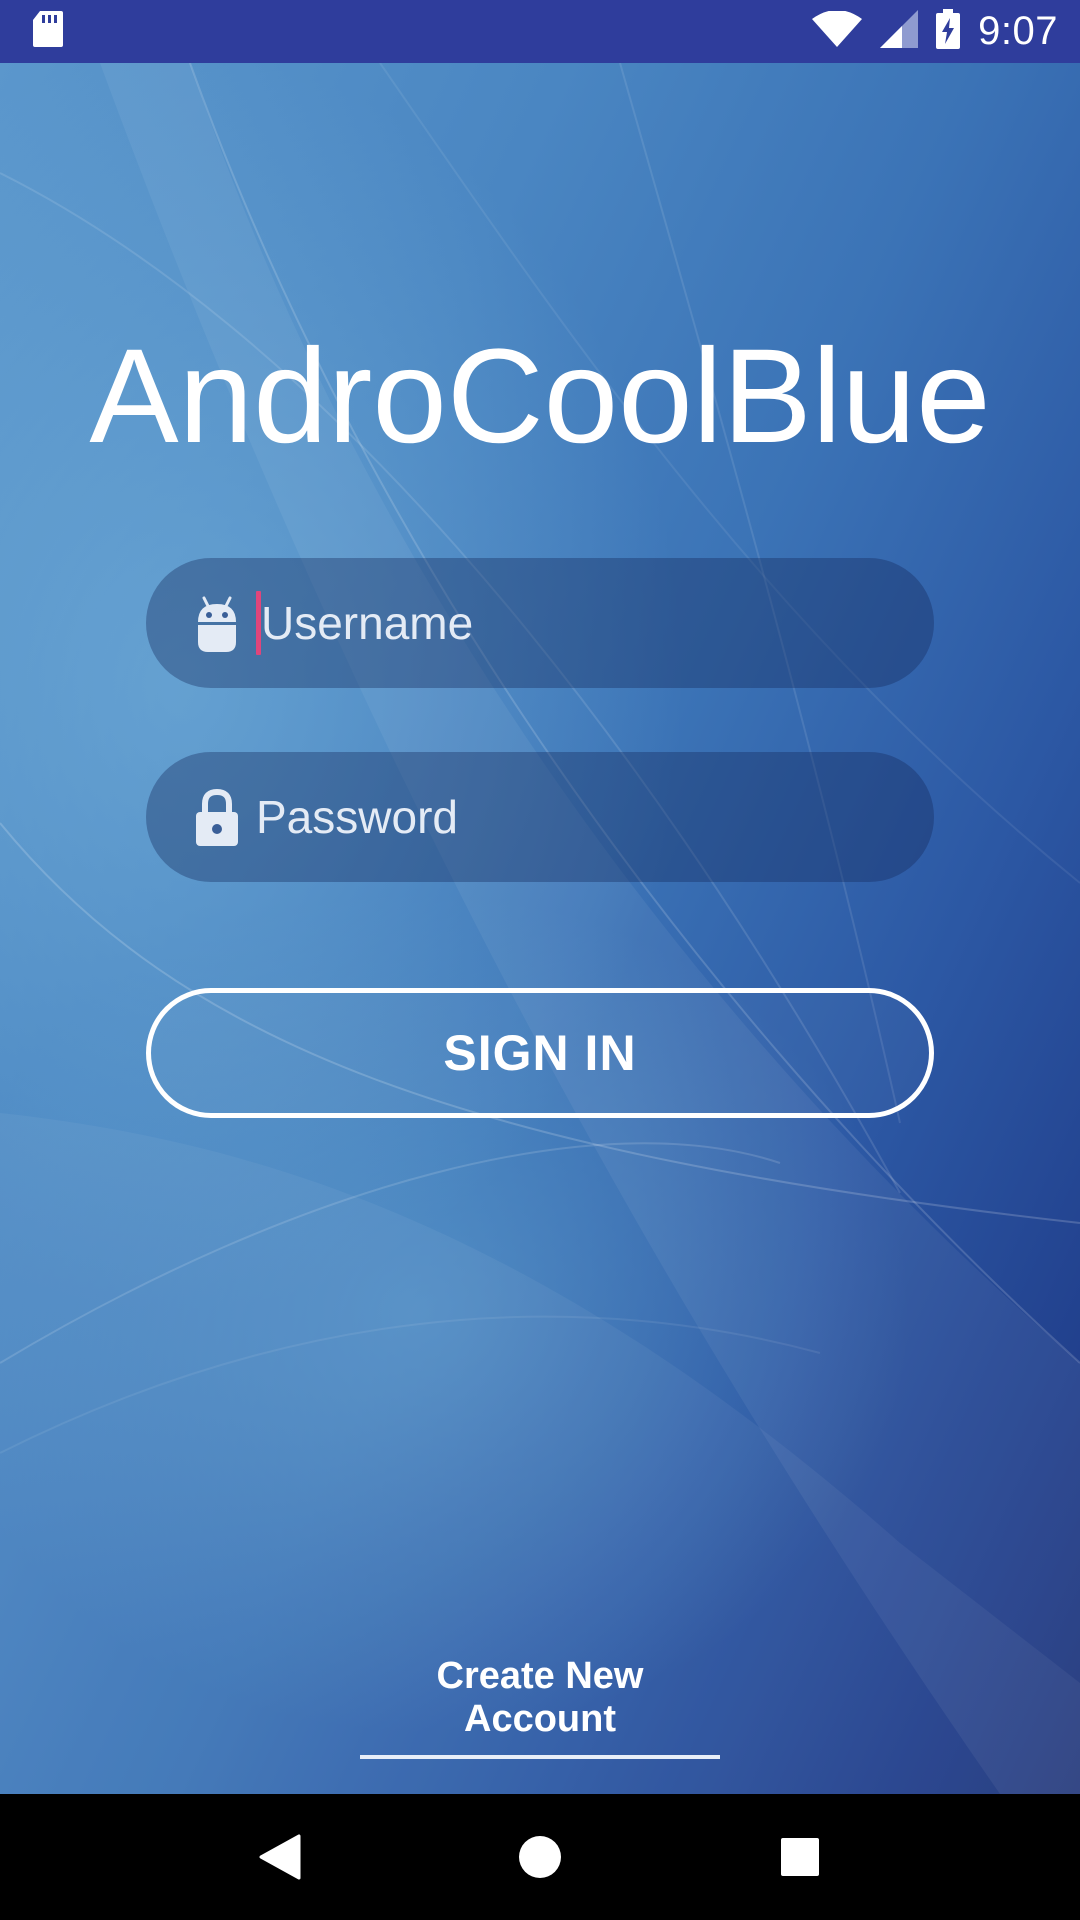 Image resolution: width=1080 pixels, height=1920 pixels. What do you see at coordinates (935, 31) in the screenshot?
I see `status-right: 9:07` at bounding box center [935, 31].